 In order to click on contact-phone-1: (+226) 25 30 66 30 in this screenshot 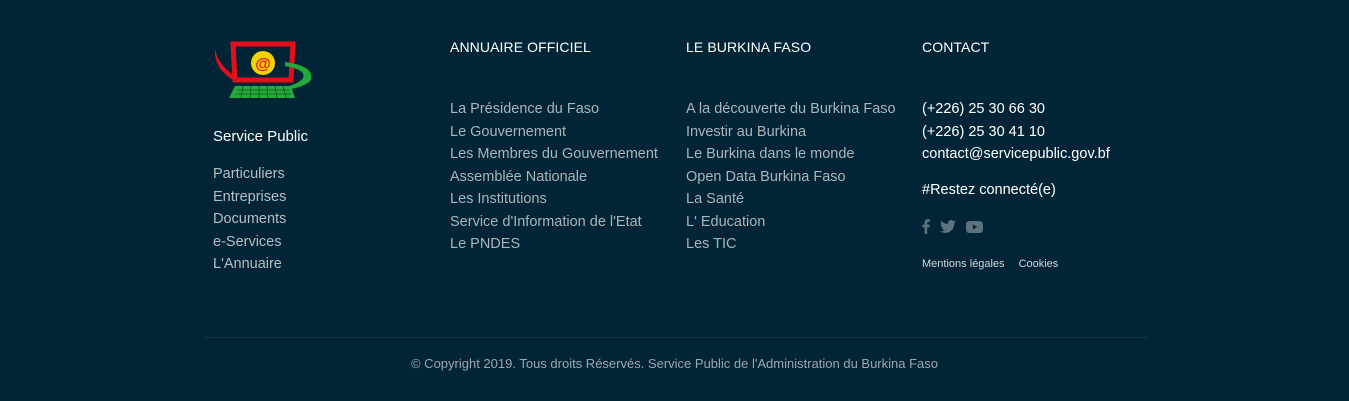, I will do `click(1016, 109)`.